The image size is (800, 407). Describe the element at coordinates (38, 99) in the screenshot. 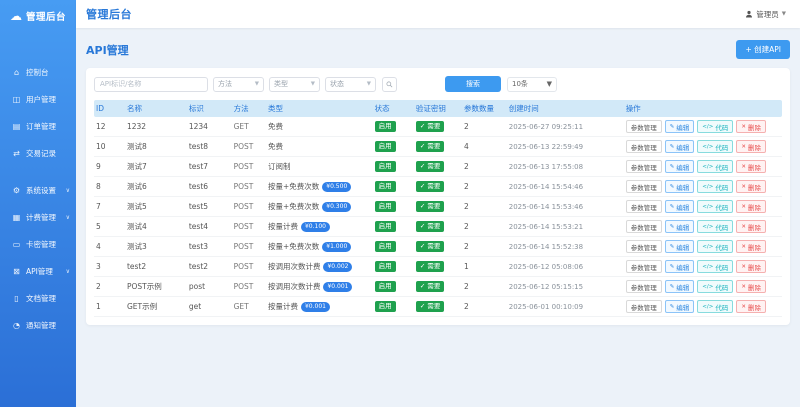

I see `sidebar-item: ◫ 用户管理` at that location.